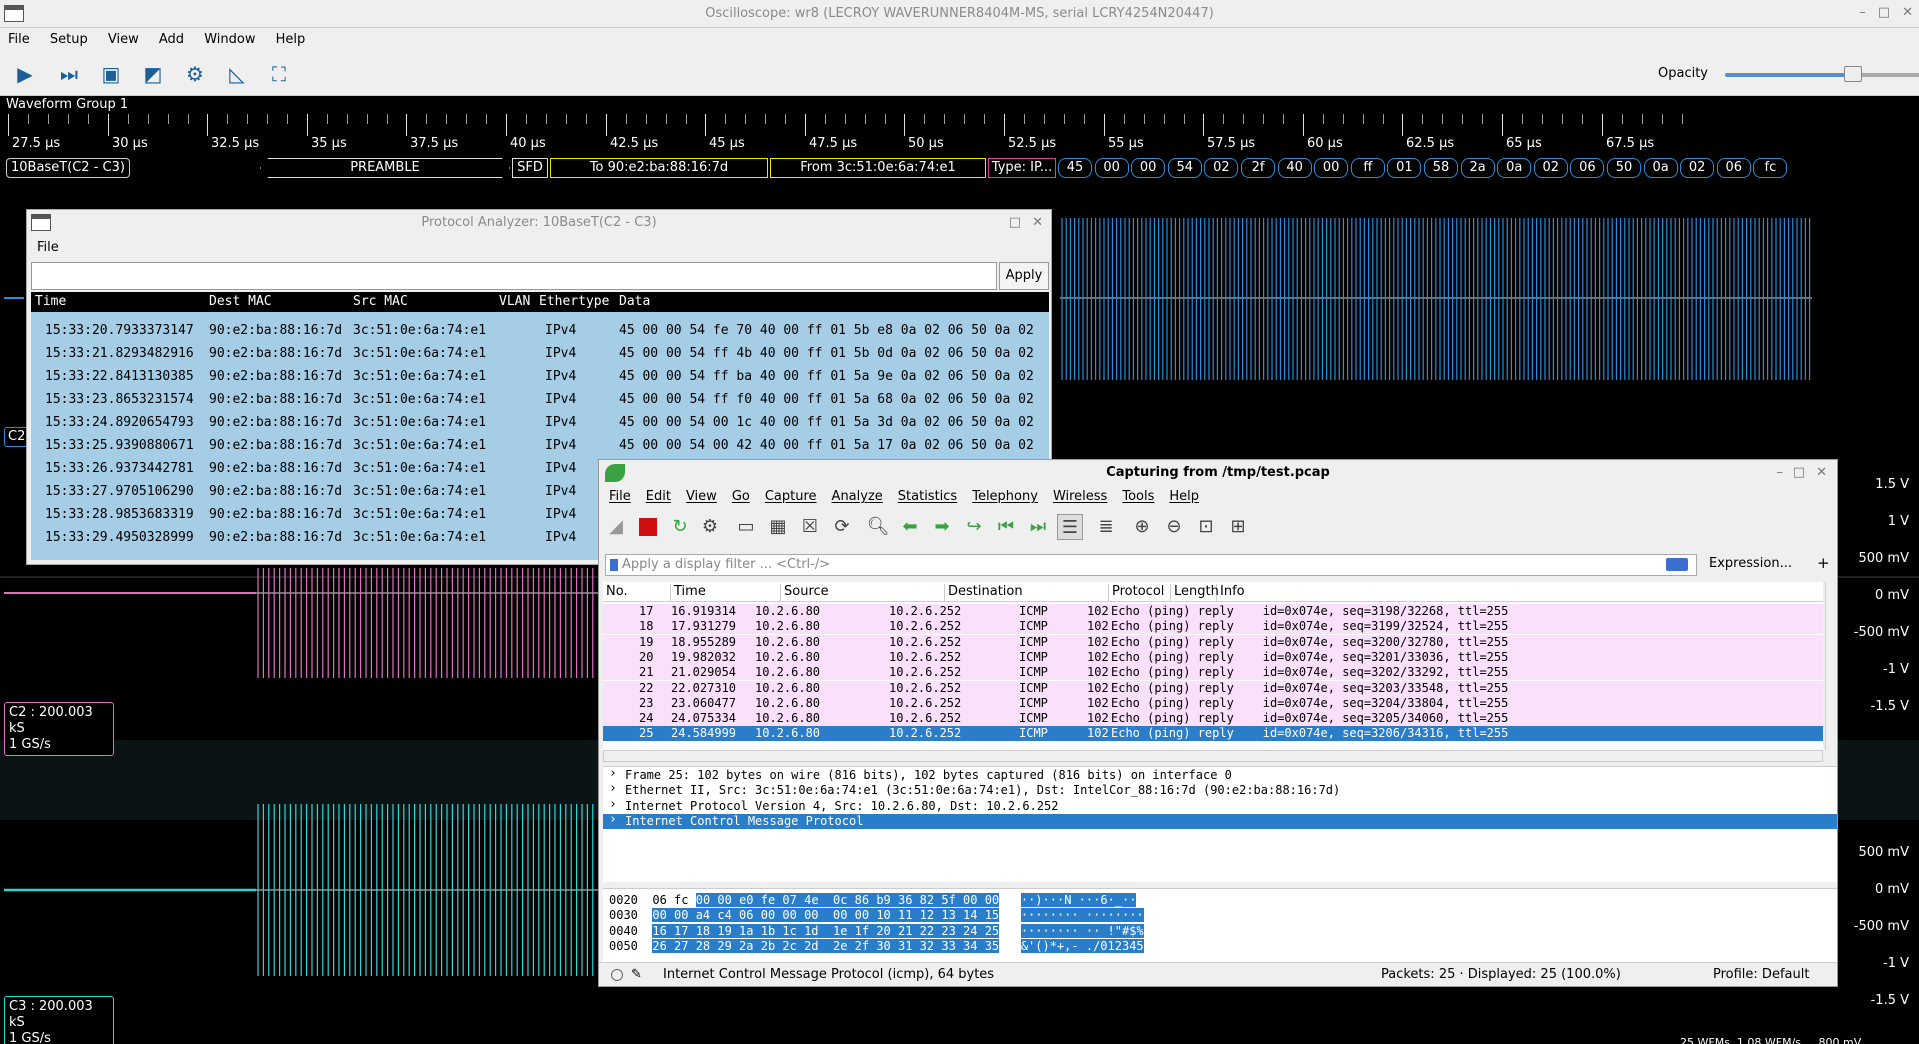  I want to click on decode-byte: 45, so click(1075, 168).